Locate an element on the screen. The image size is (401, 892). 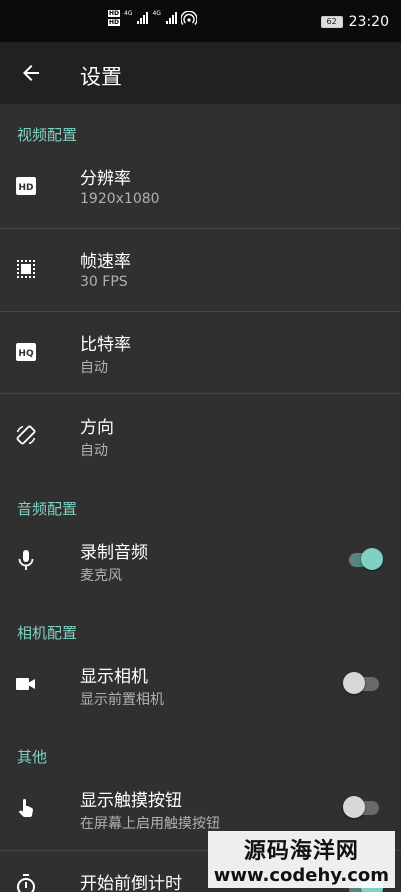
record-audio-toggle is located at coordinates (363, 559).